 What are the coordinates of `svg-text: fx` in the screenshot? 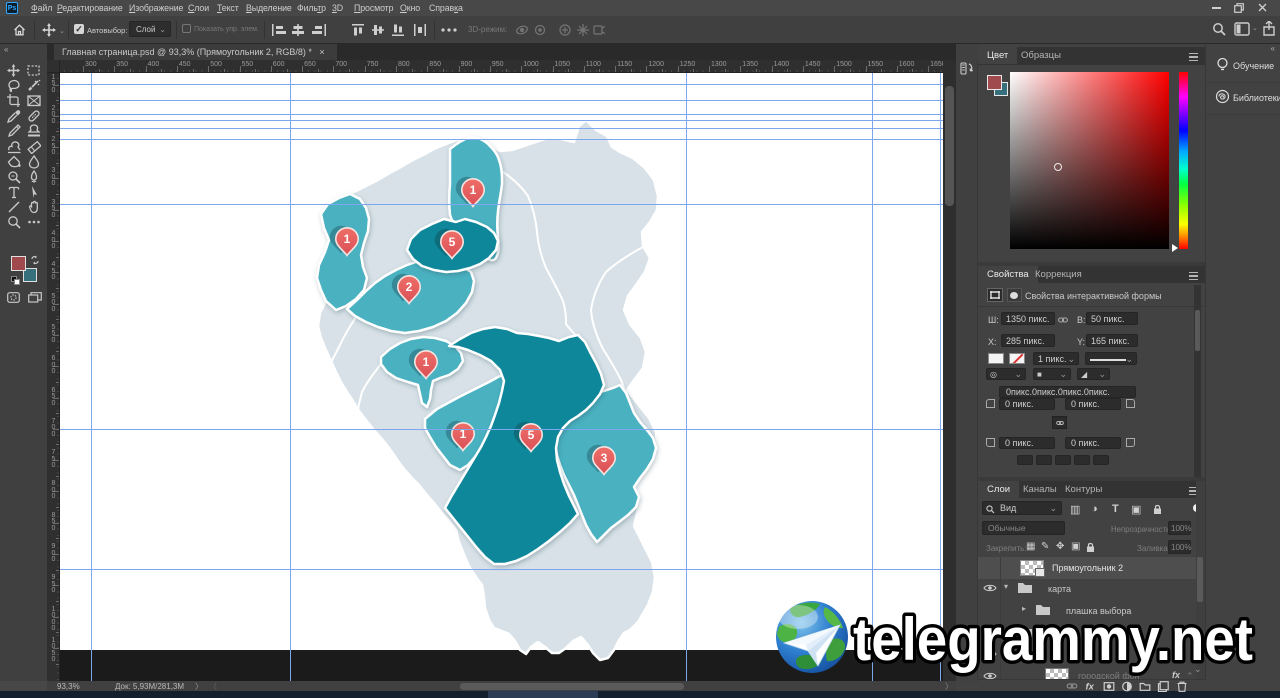 It's located at (1090, 687).